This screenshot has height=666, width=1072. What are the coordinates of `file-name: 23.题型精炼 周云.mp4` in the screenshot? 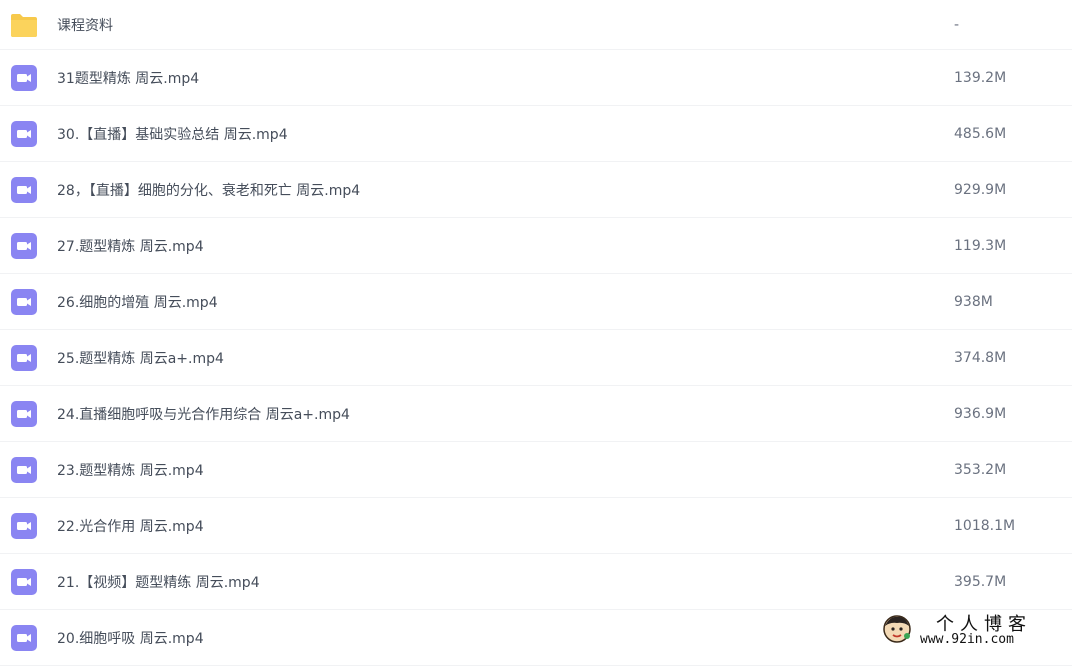 It's located at (130, 470).